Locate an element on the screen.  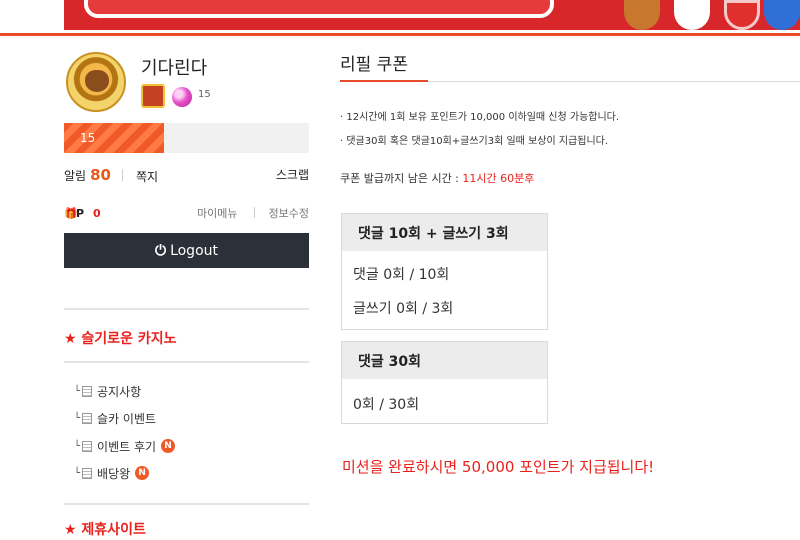
scrap-link: 스크랩 is located at coordinates (292, 174).